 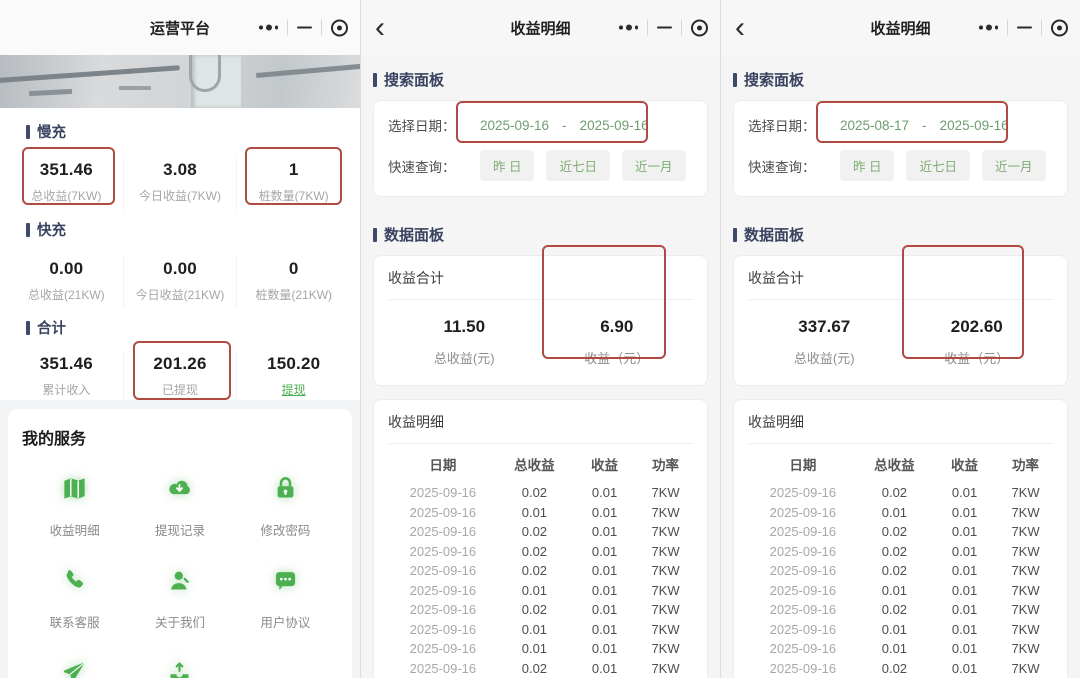 I want to click on service-item-收益明细: 收益明细, so click(x=74, y=507).